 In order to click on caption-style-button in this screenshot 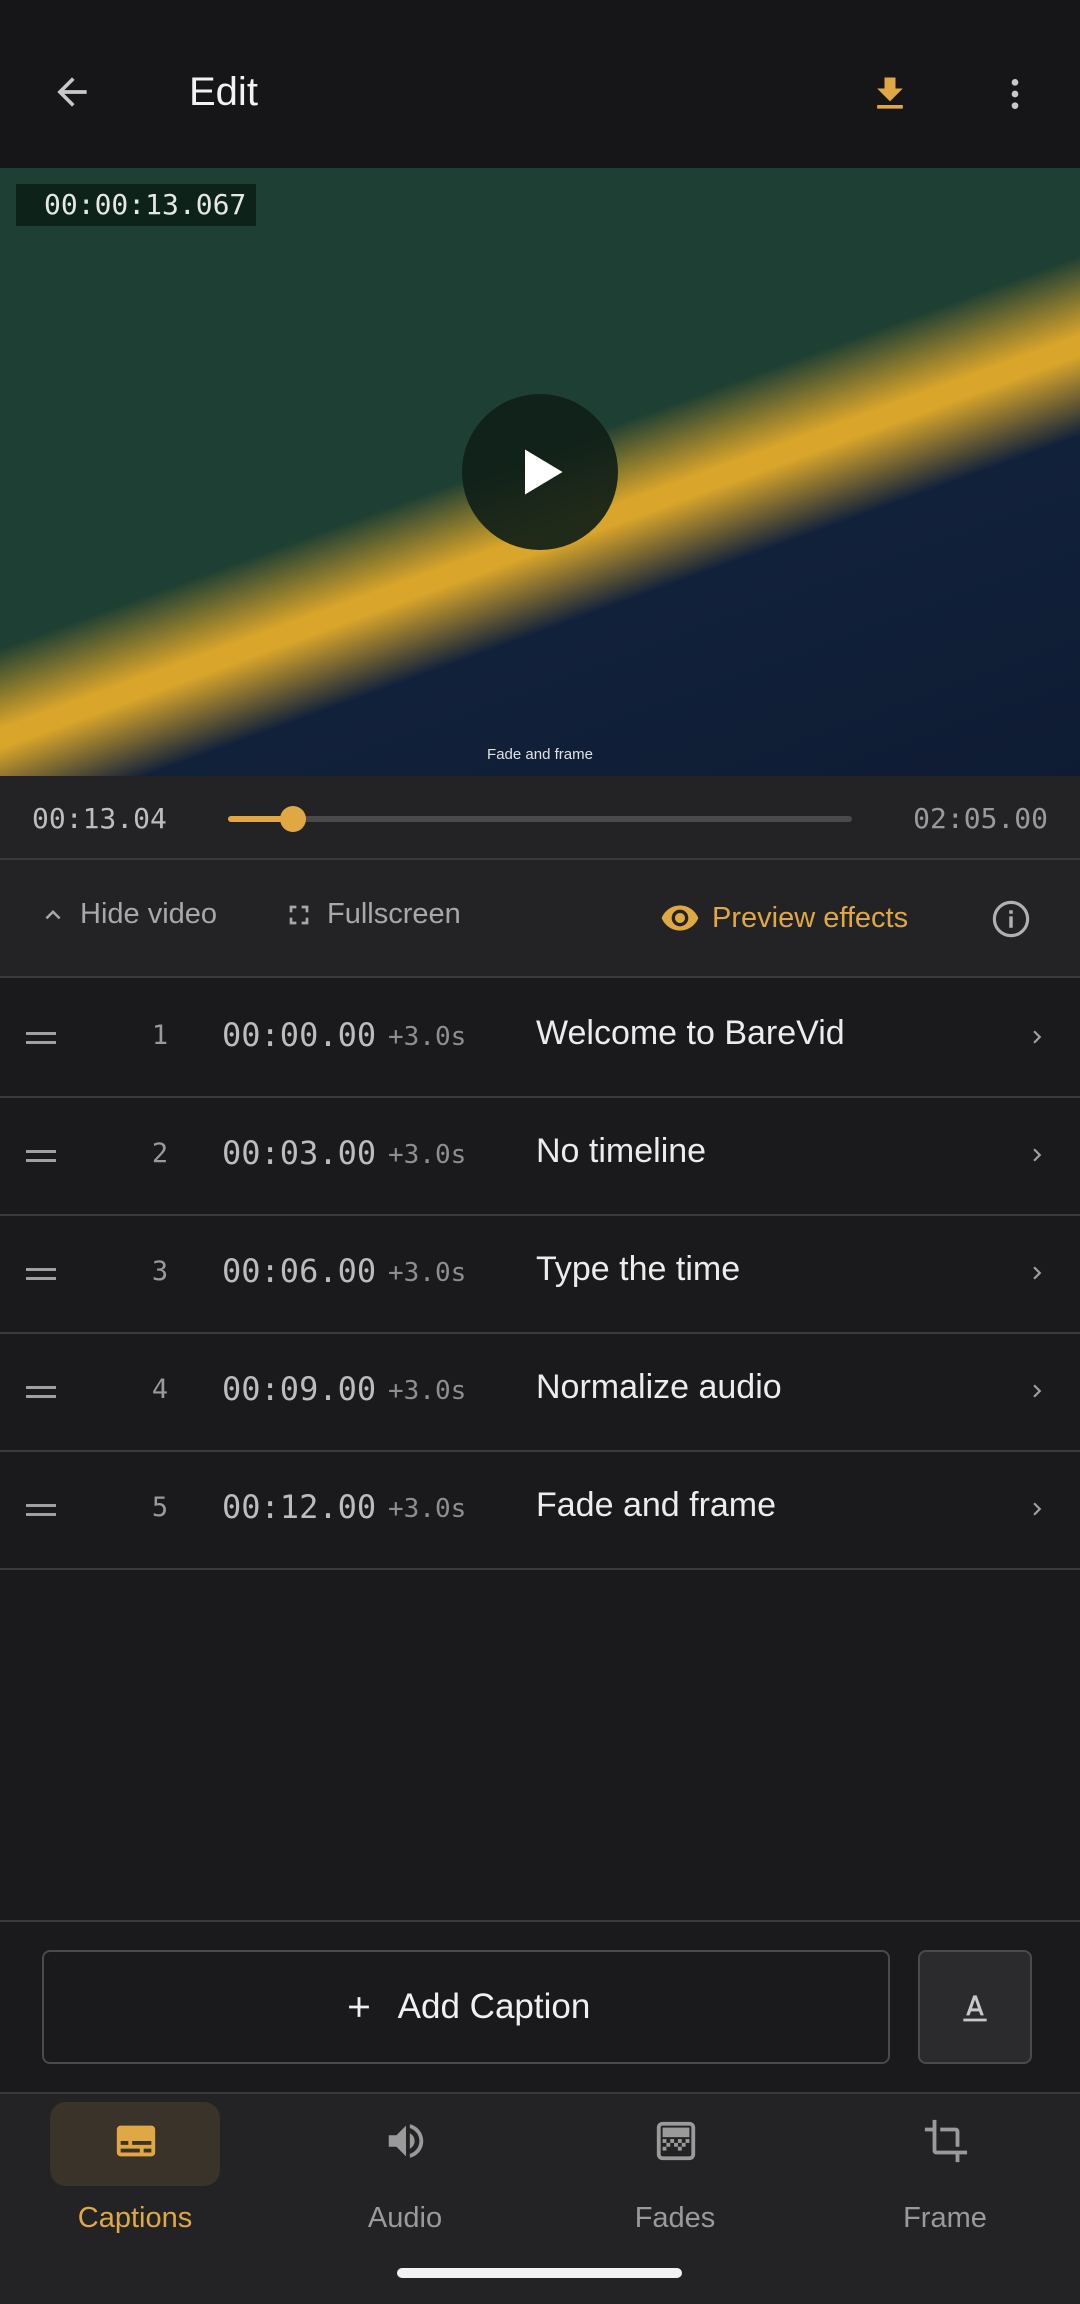, I will do `click(975, 2007)`.